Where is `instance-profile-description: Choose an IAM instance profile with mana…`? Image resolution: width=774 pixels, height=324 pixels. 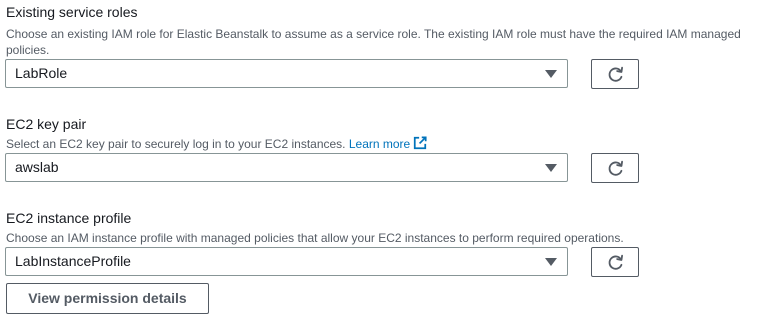 instance-profile-description: Choose an IAM instance profile with mana… is located at coordinates (315, 238).